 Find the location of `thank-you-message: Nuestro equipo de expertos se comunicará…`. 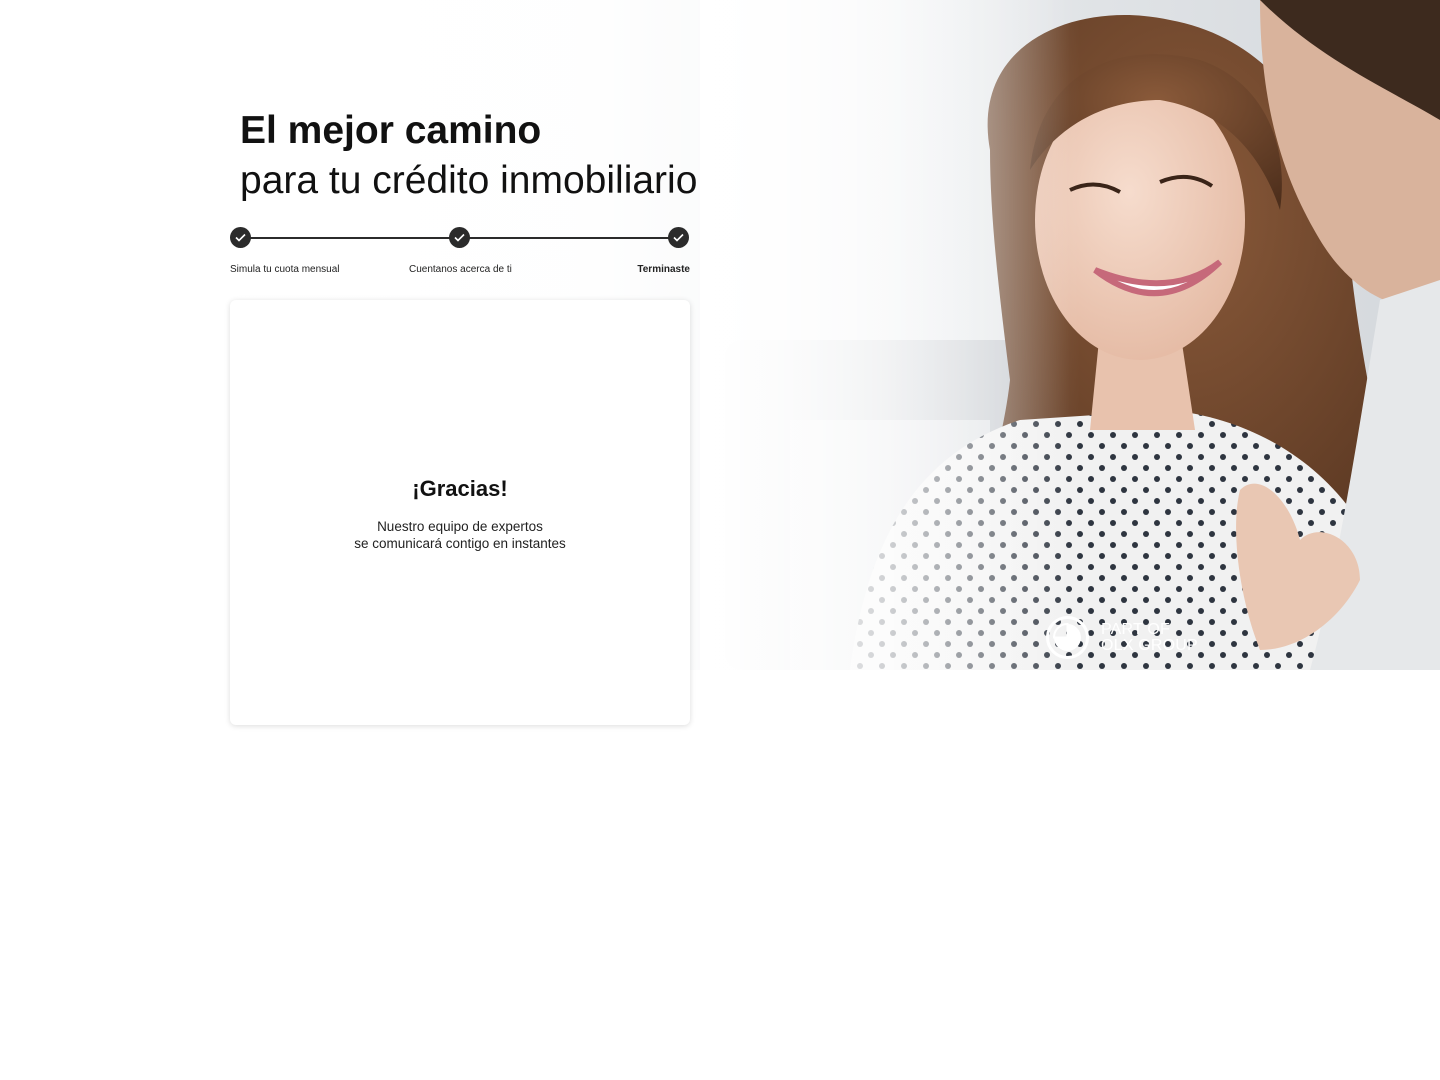

thank-you-message: Nuestro equipo de expertos se comunicará… is located at coordinates (460, 535).